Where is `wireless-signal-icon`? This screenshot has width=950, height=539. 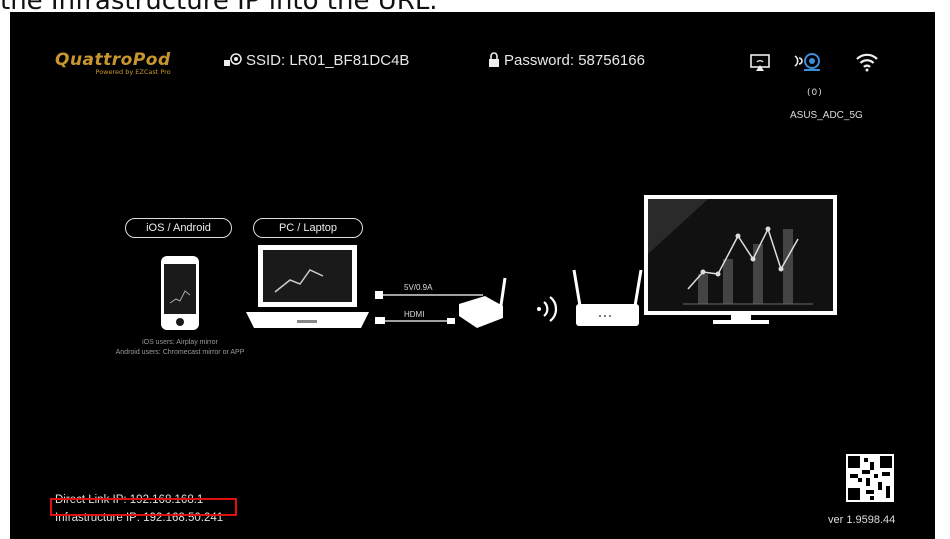
wireless-signal-icon is located at coordinates (547, 309).